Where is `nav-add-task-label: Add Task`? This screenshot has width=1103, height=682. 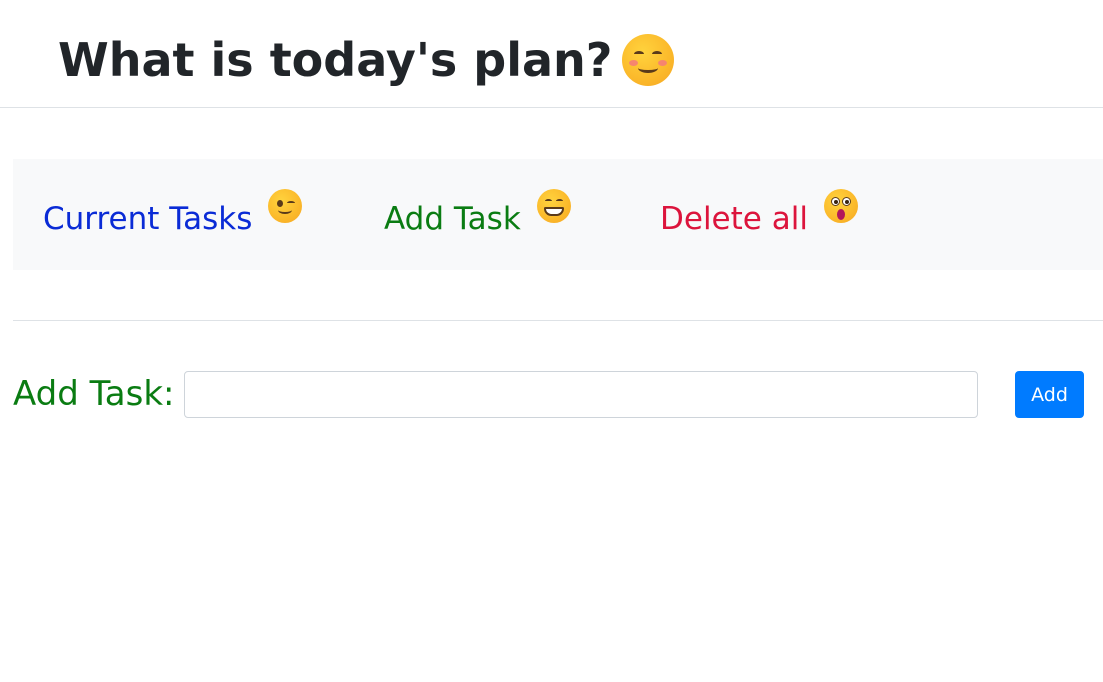 nav-add-task-label: Add Task is located at coordinates (452, 218).